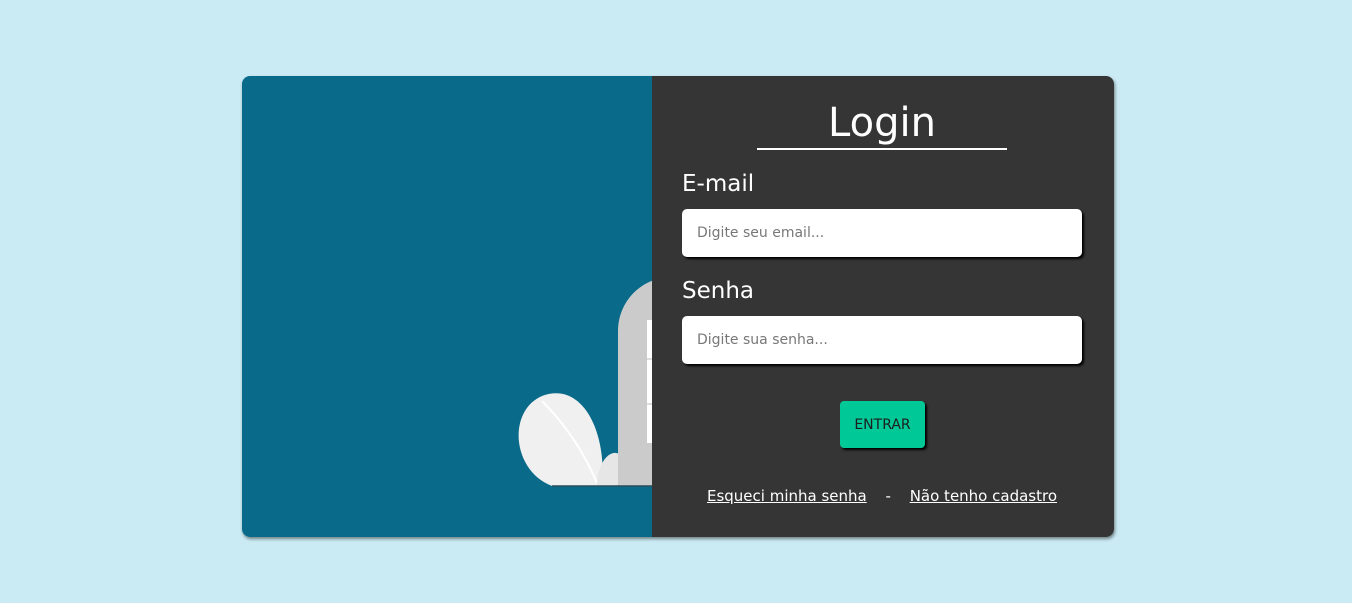 The image size is (1352, 603). I want to click on password-input, so click(882, 340).